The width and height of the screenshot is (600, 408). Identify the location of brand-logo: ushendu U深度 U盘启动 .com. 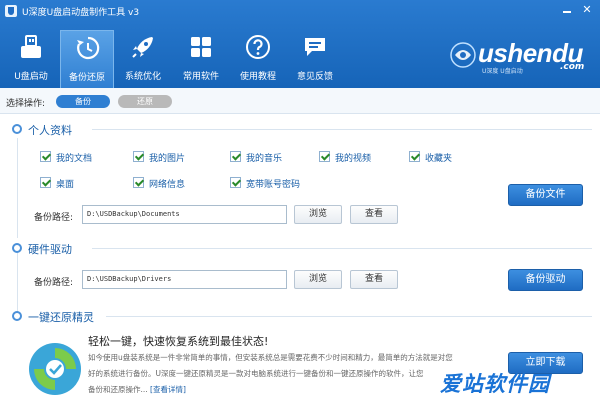
(521, 57).